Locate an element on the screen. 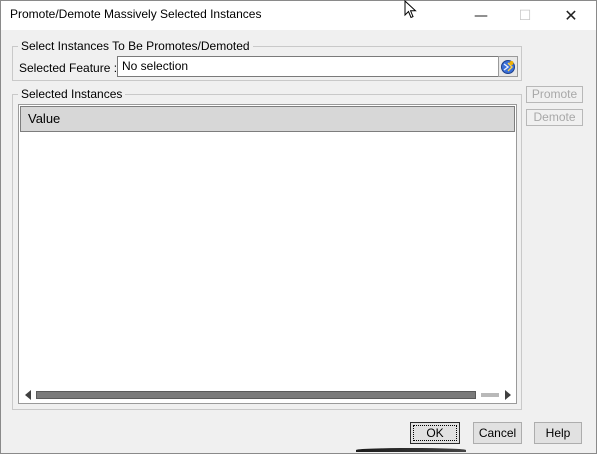  scroll-left-arrow-icon is located at coordinates (28, 395).